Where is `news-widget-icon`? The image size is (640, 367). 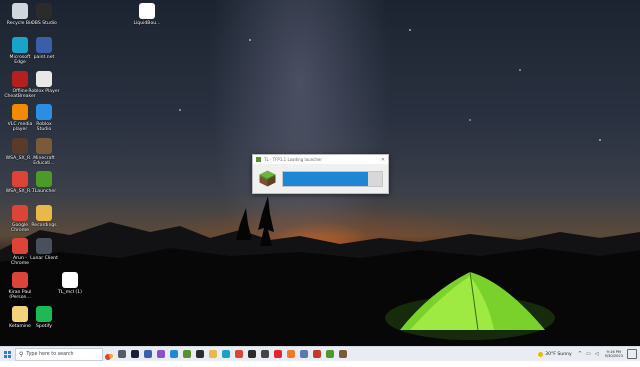 news-widget-icon is located at coordinates (109, 354).